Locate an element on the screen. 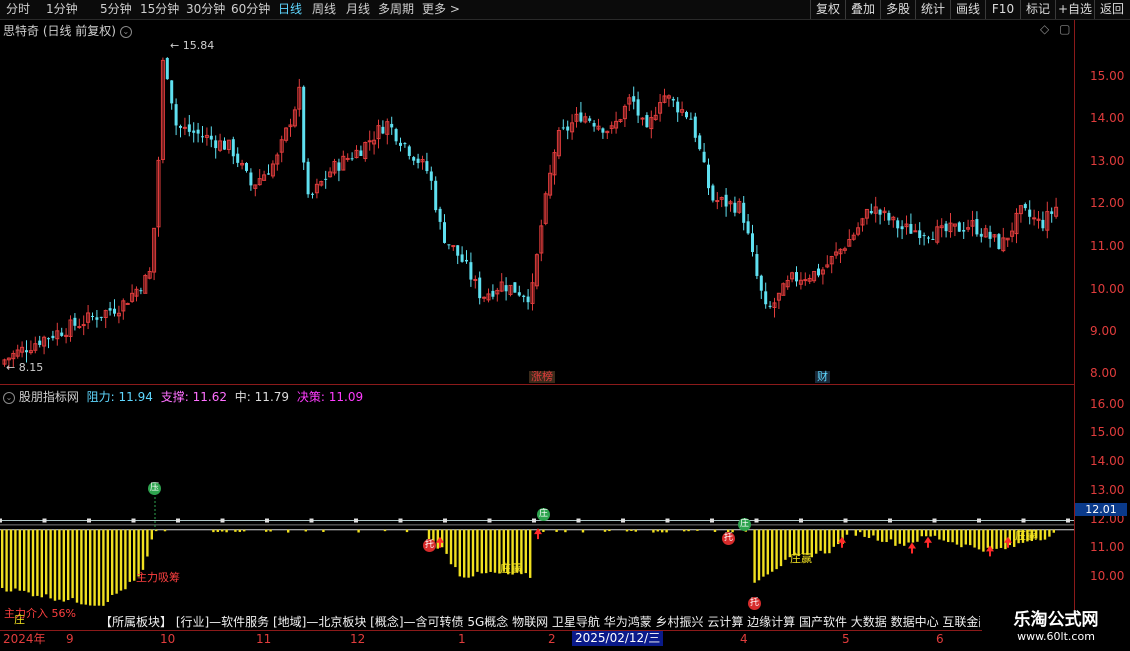 The height and width of the screenshot is (651, 1130). tab-30min: 30分钟 is located at coordinates (205, 9).